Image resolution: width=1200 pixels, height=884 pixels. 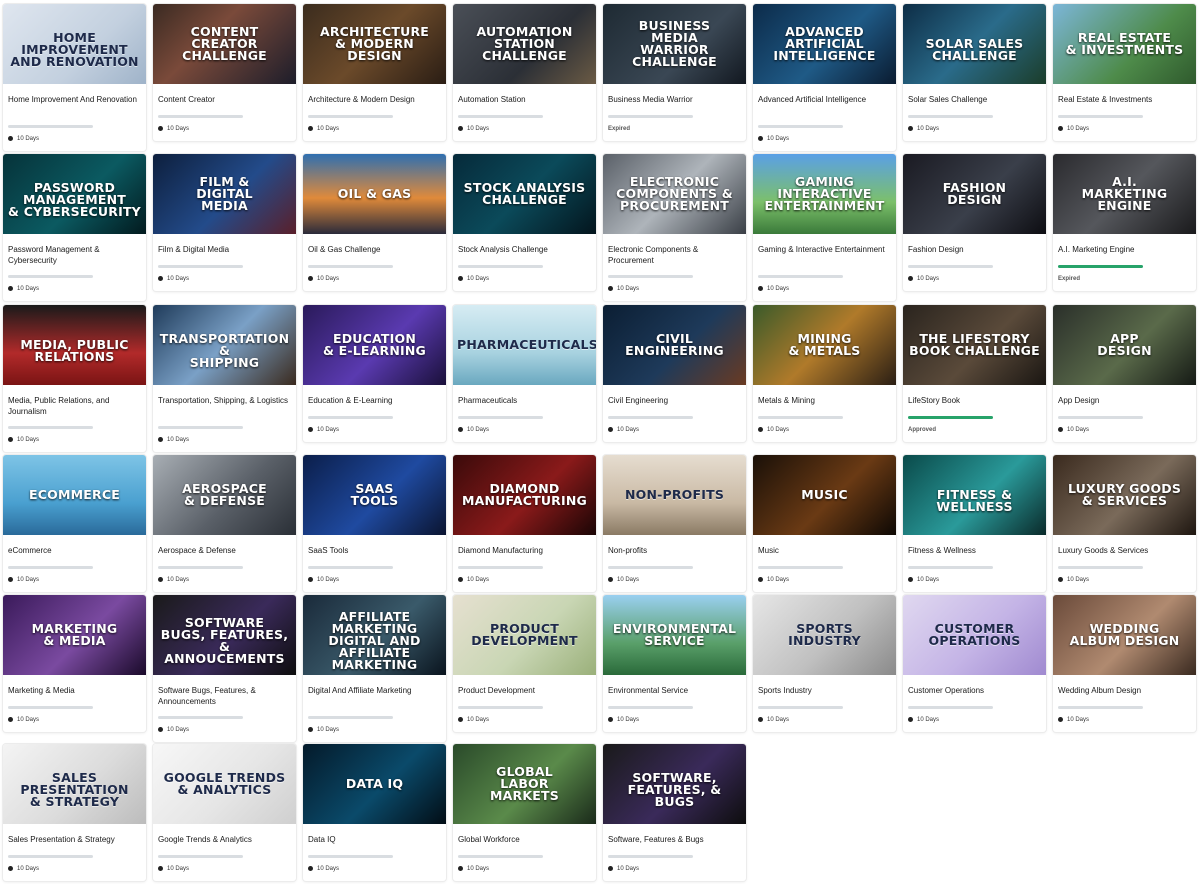 I want to click on card-thumbnail: Marketing & Media, so click(x=74, y=635).